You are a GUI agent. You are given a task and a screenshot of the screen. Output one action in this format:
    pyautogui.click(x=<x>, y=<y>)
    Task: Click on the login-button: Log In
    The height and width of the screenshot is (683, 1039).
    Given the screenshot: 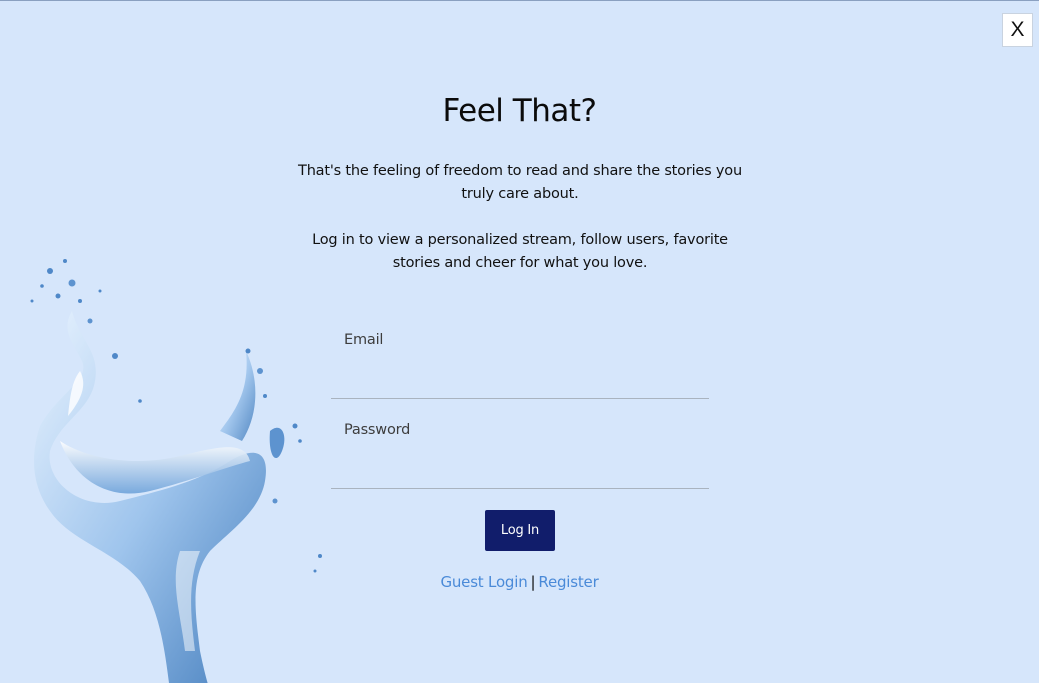 What is the action you would take?
    pyautogui.click(x=520, y=530)
    